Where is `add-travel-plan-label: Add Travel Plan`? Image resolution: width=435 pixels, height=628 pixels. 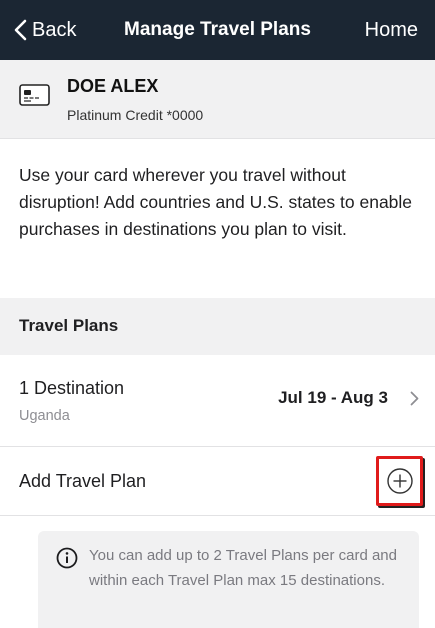 add-travel-plan-label: Add Travel Plan is located at coordinates (83, 481).